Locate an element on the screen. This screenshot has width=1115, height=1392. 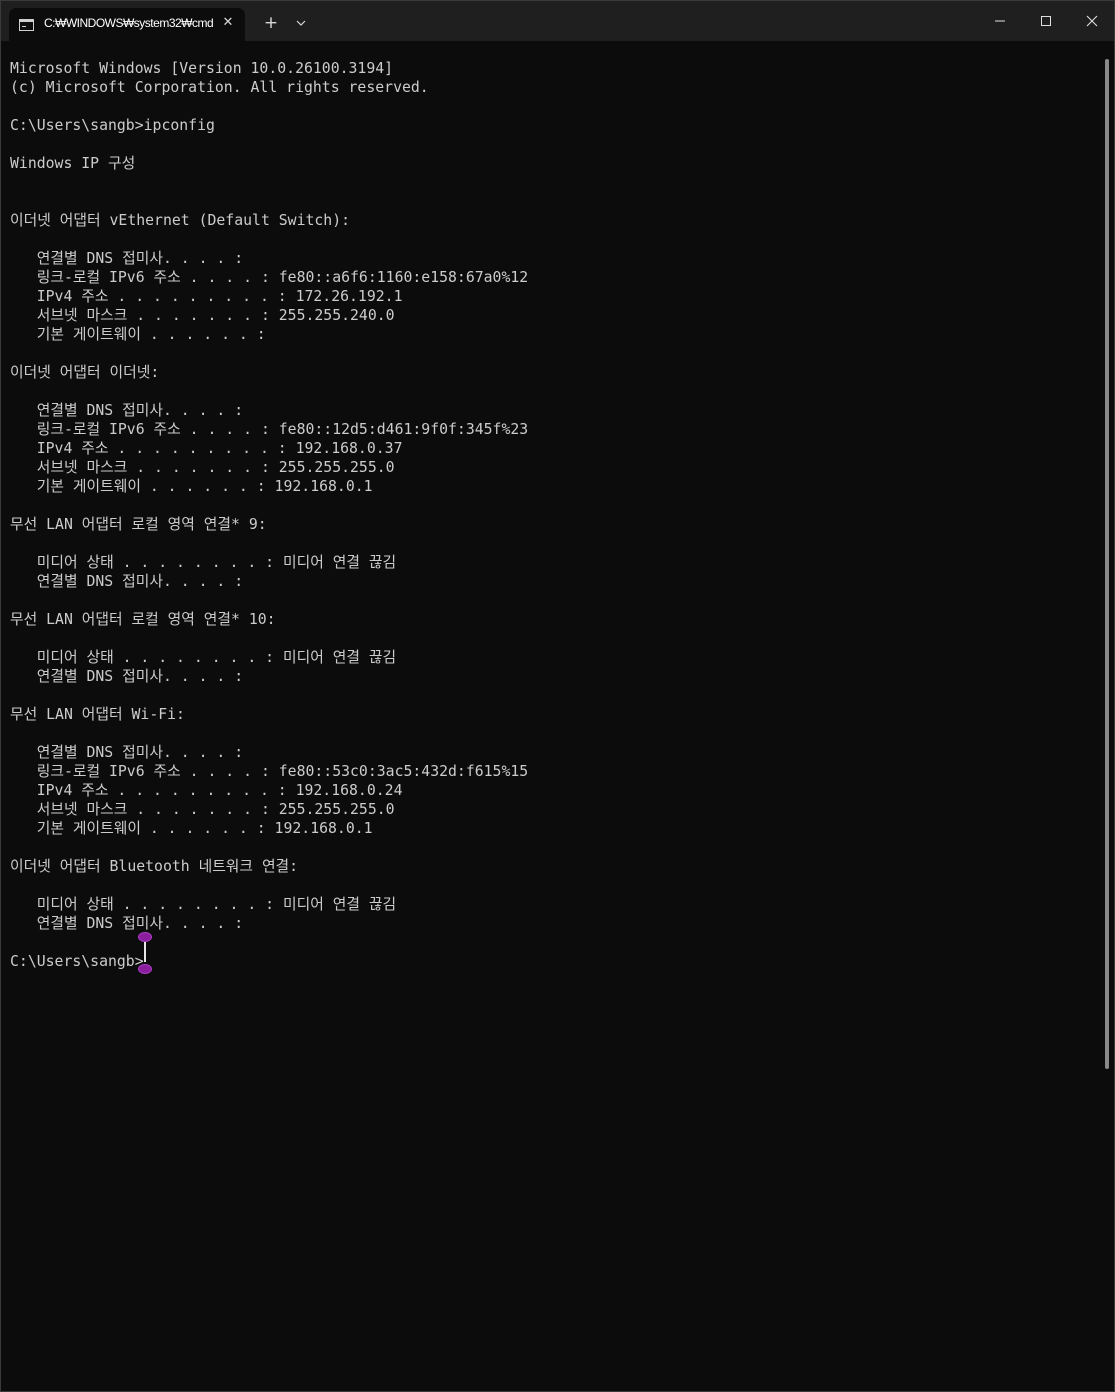
plus-icon: + is located at coordinates (271, 23).